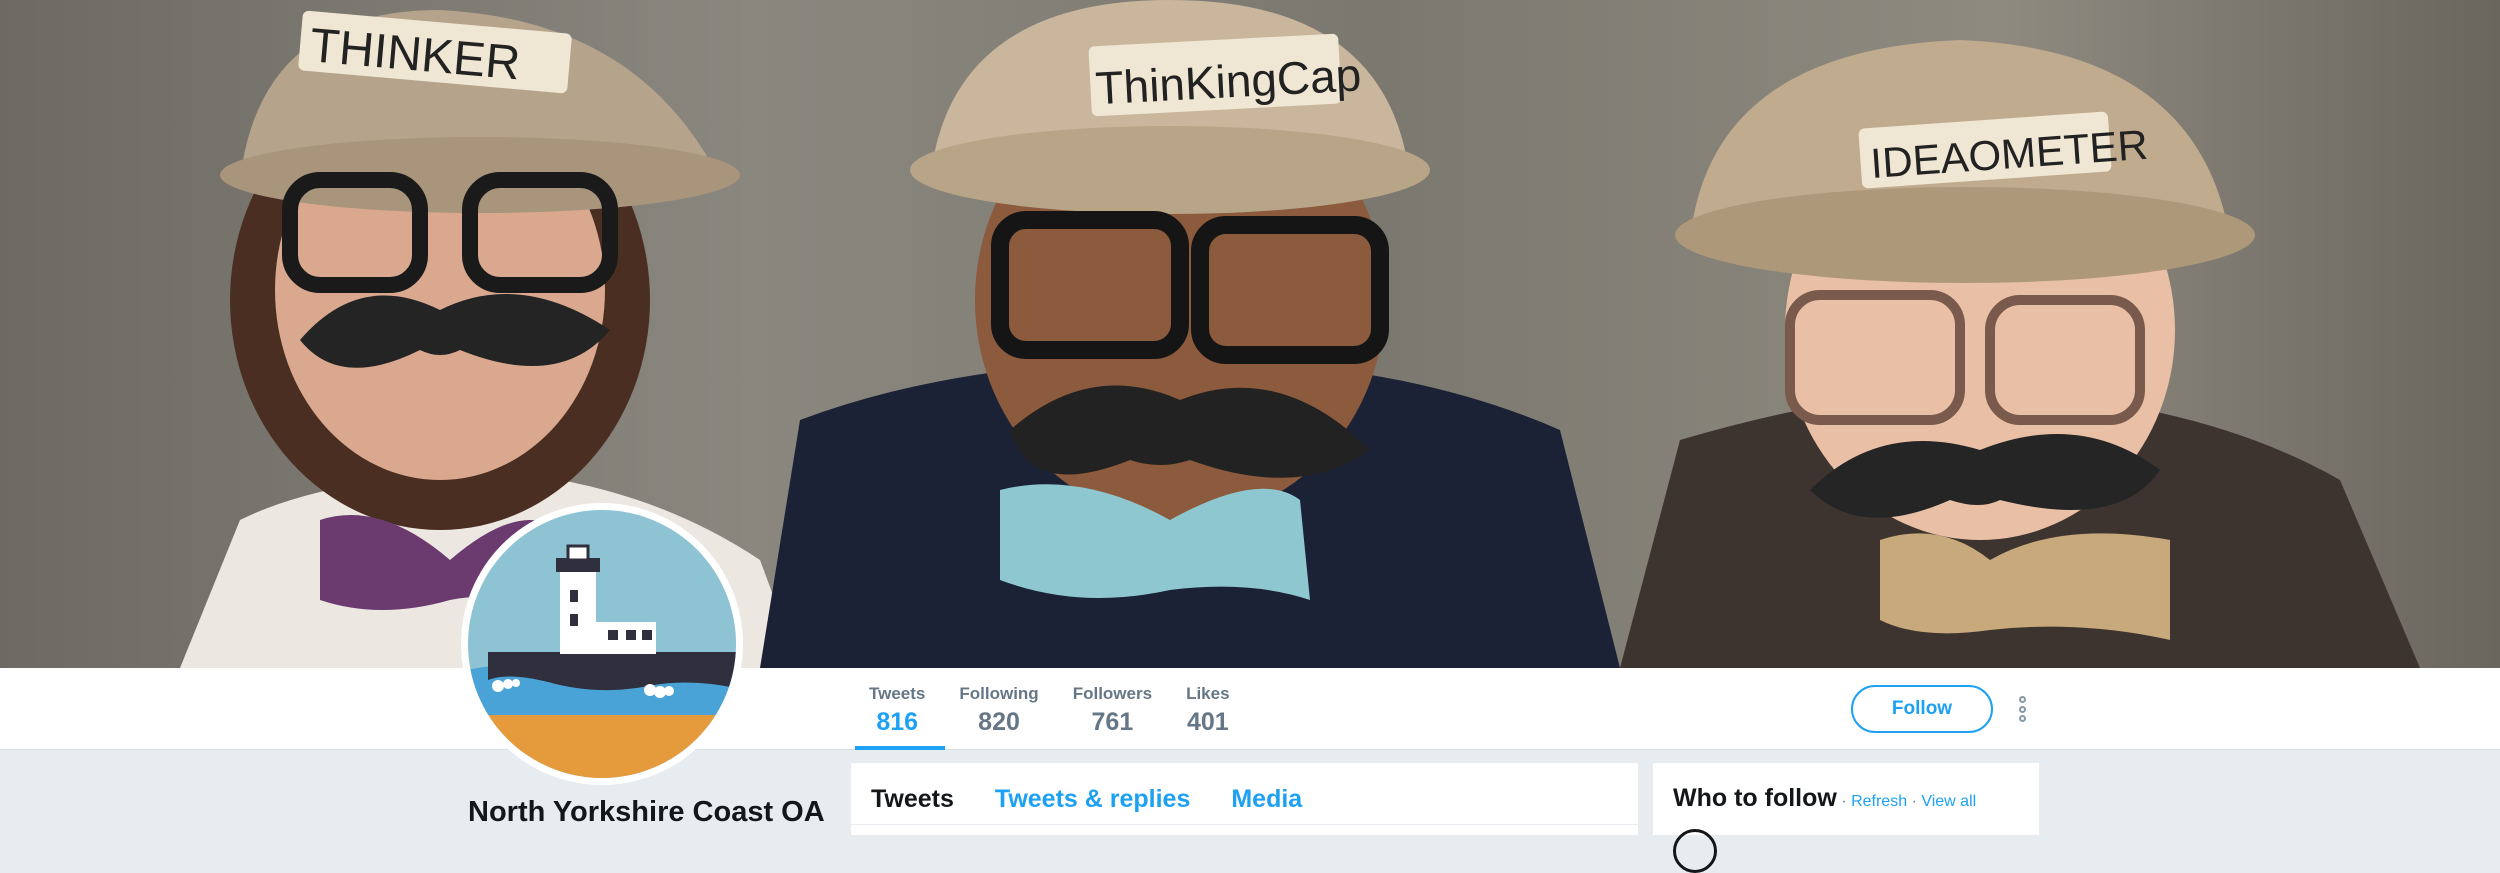  What do you see at coordinates (913, 793) in the screenshot?
I see `tab-tweets: Tweets` at bounding box center [913, 793].